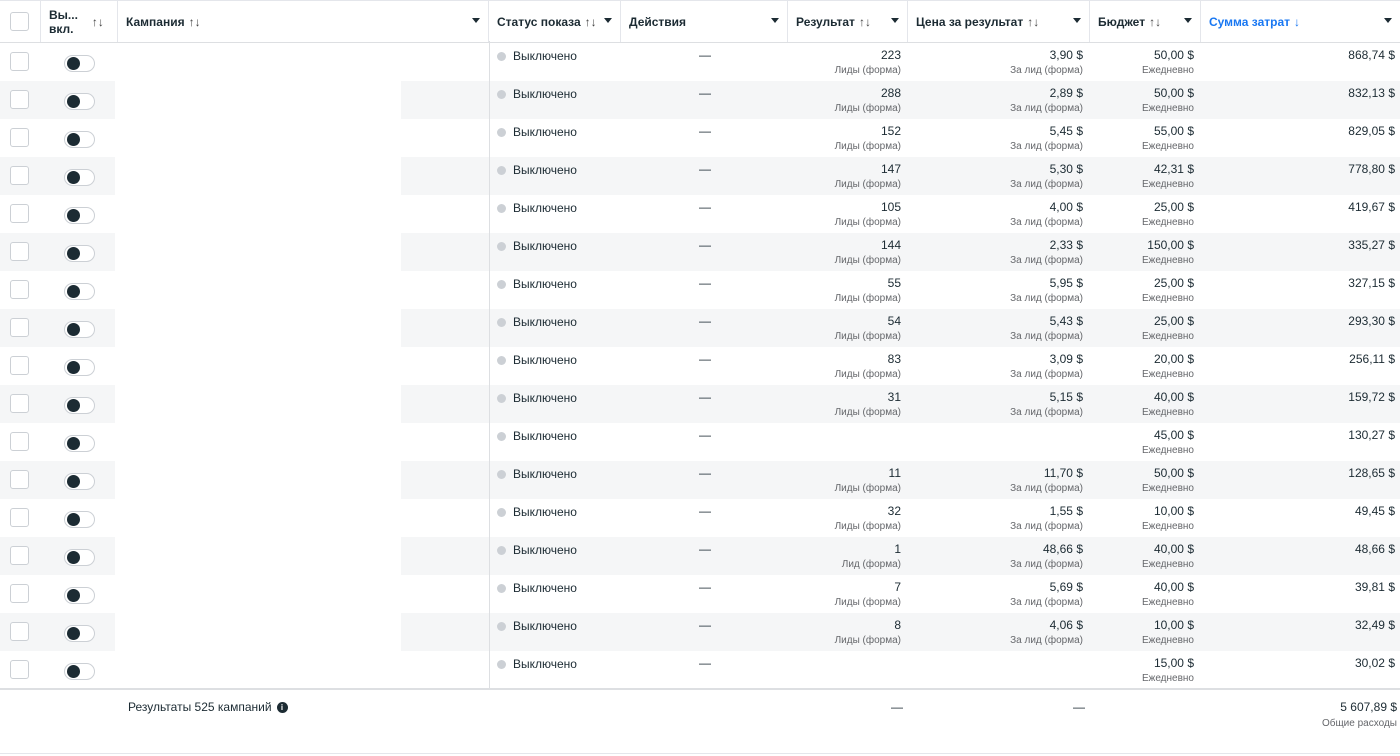  I want to click on column-header-campaign: Кампания ↑↓, so click(303, 21).